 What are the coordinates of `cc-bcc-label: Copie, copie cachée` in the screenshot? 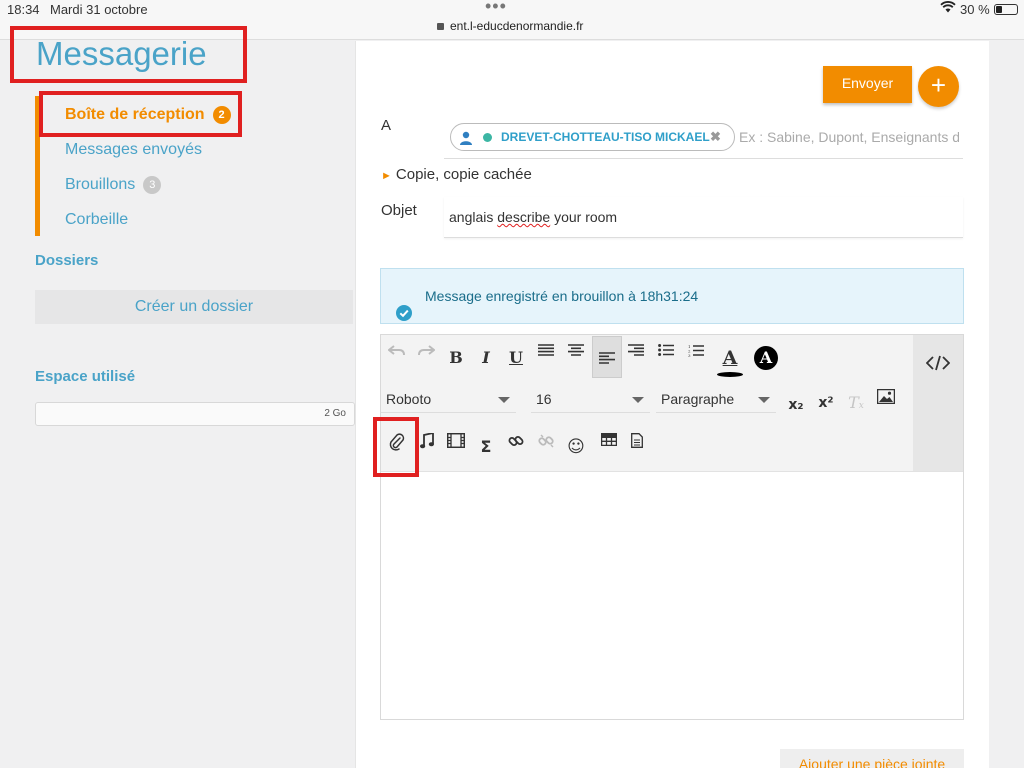 It's located at (463, 174).